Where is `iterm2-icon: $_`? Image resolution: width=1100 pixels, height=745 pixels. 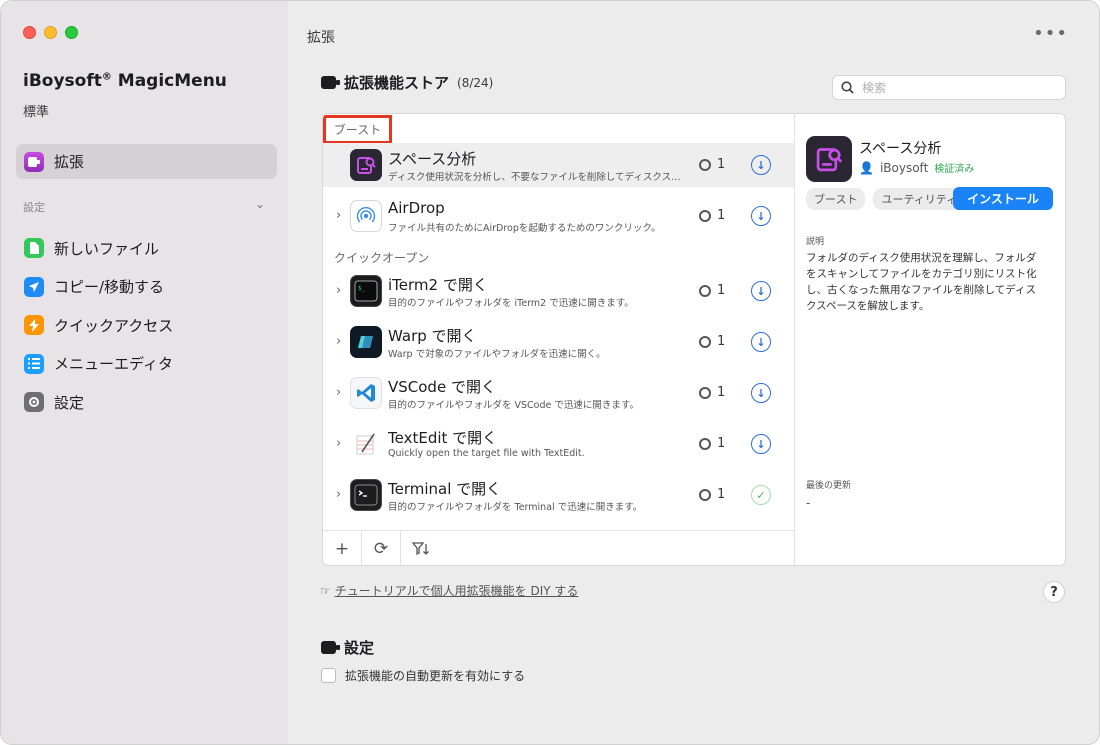 iterm2-icon: $_ is located at coordinates (366, 291).